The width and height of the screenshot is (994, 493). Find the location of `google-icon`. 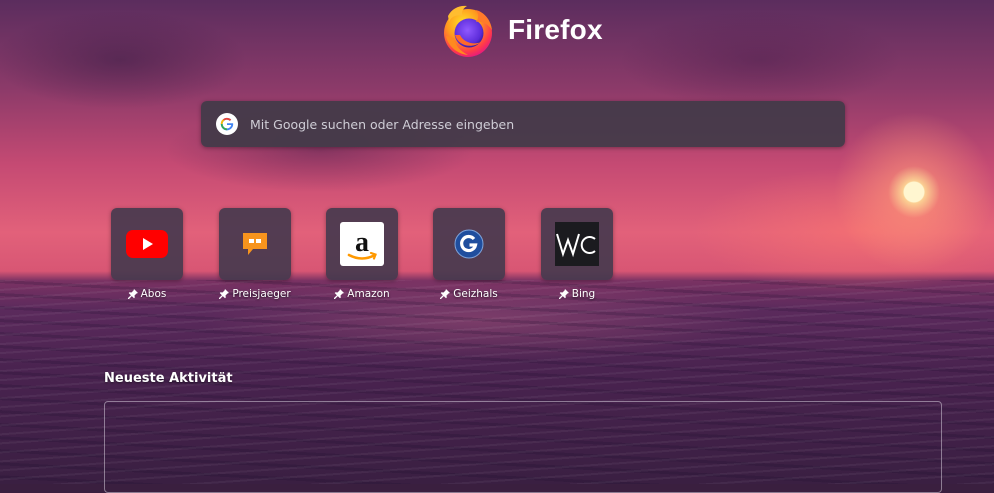

google-icon is located at coordinates (227, 124).